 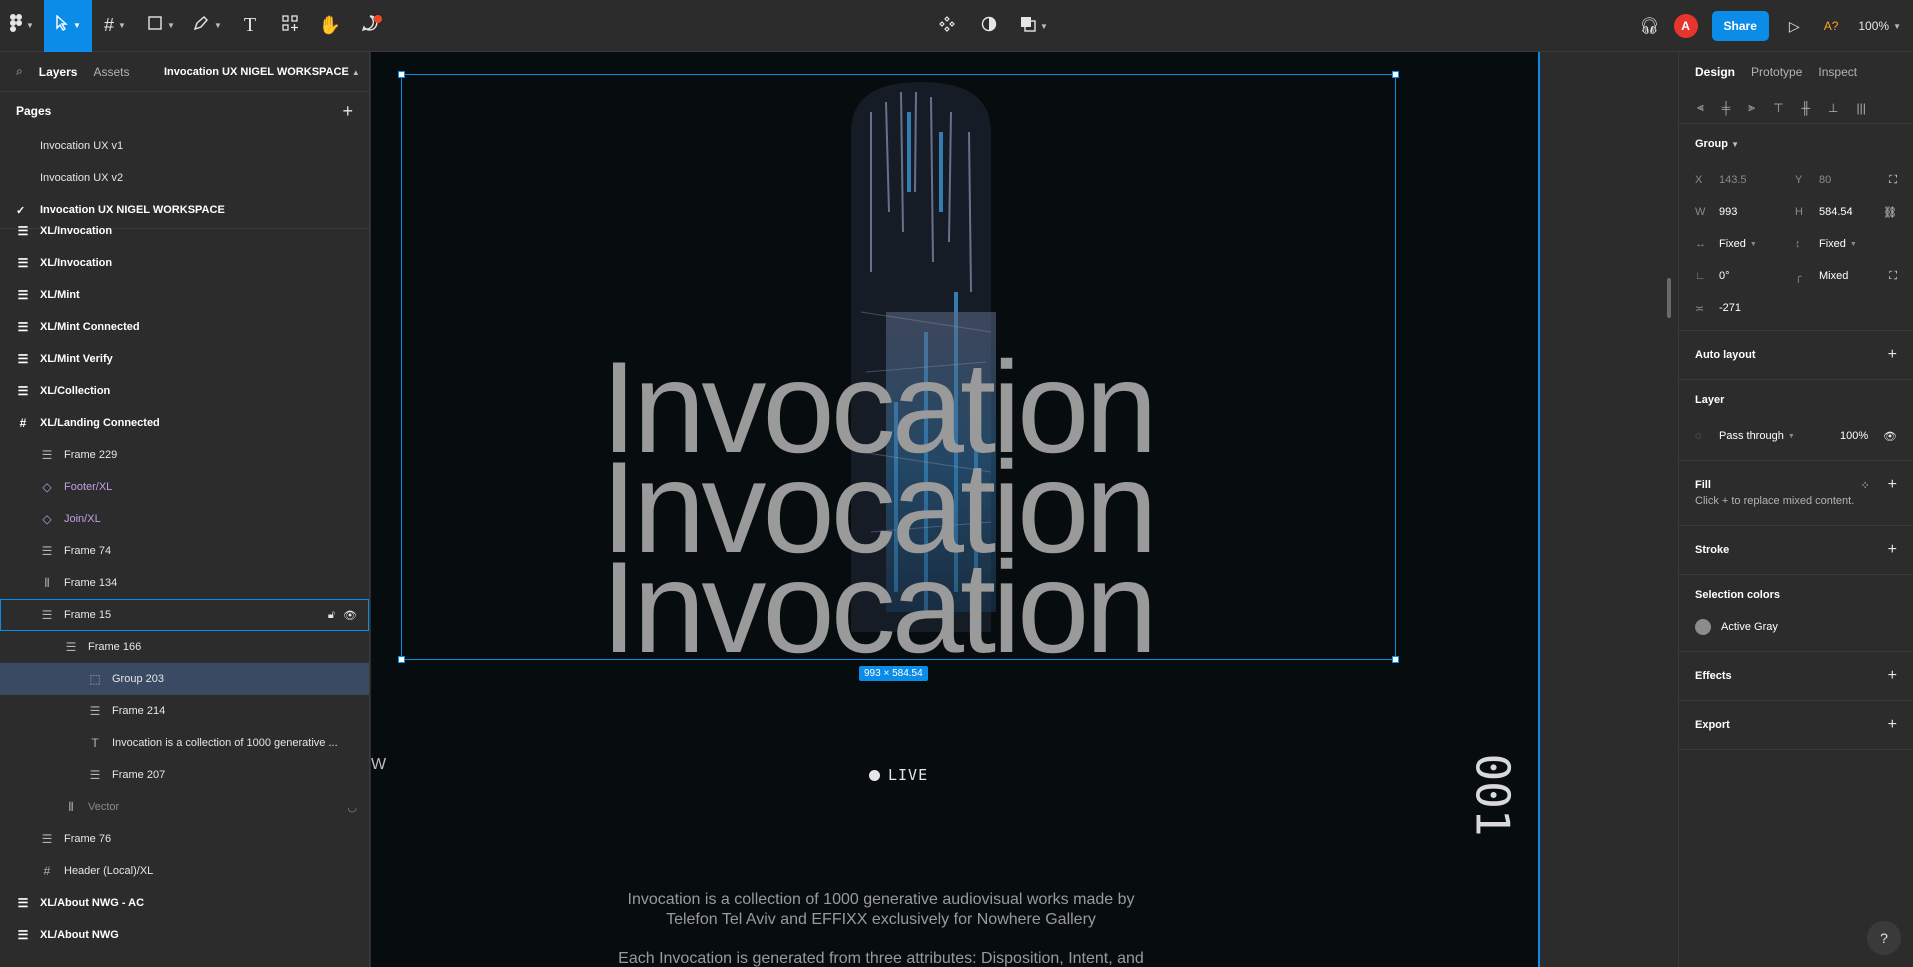 I want to click on component-icon: ◇, so click(x=47, y=519).